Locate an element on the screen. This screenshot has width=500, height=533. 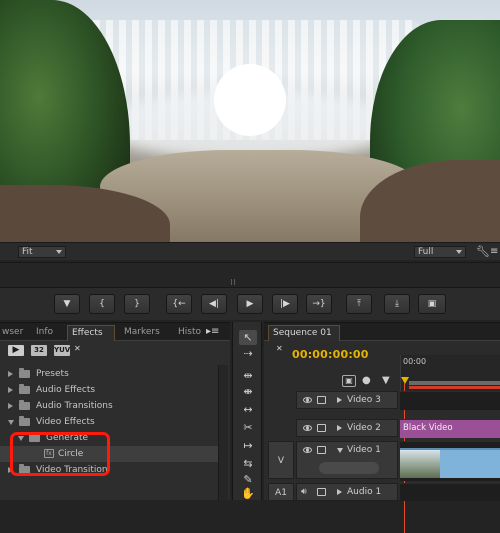
mark-in-icon: { is located at coordinates (102, 304).